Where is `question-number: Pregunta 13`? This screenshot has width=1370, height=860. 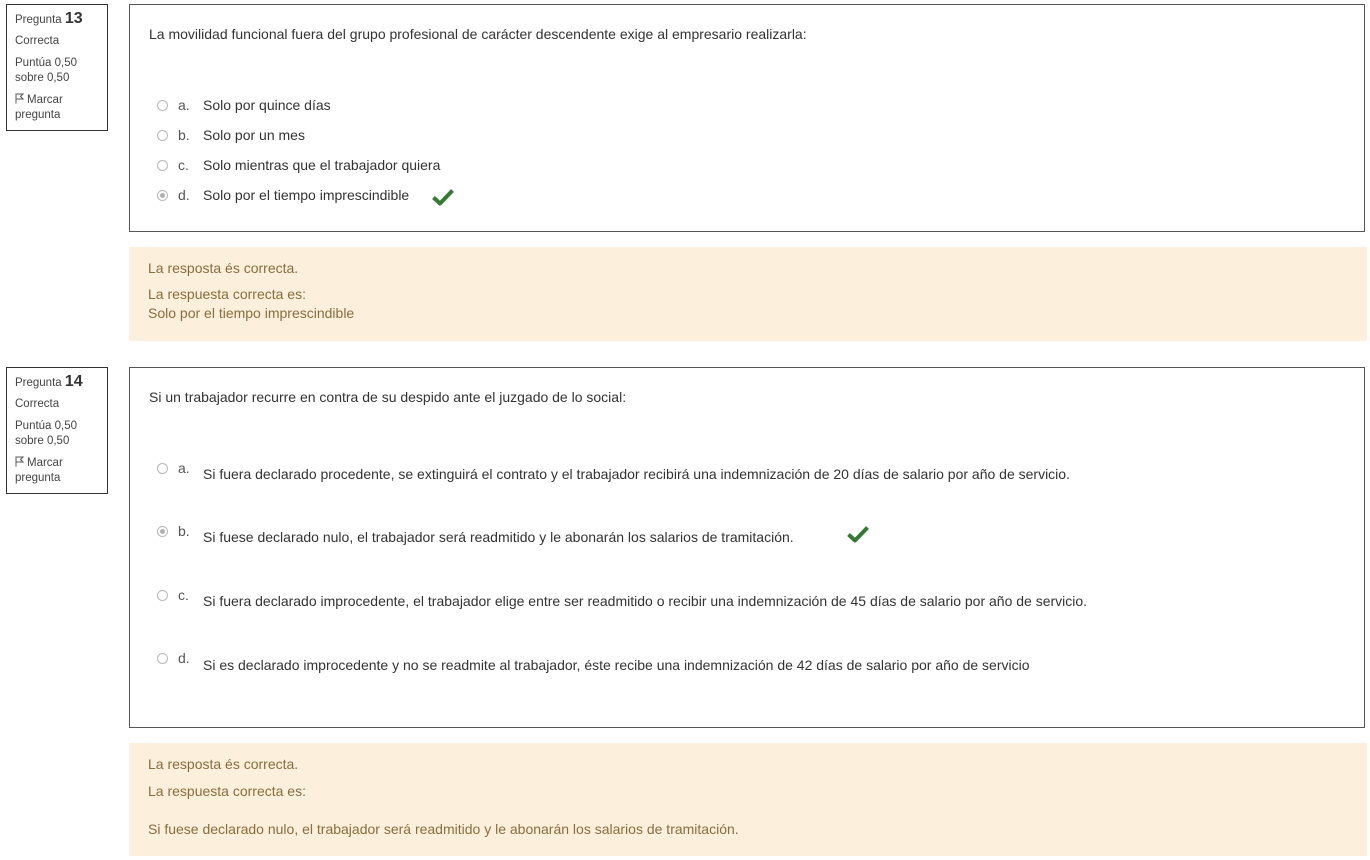 question-number: Pregunta 13 is located at coordinates (57, 19).